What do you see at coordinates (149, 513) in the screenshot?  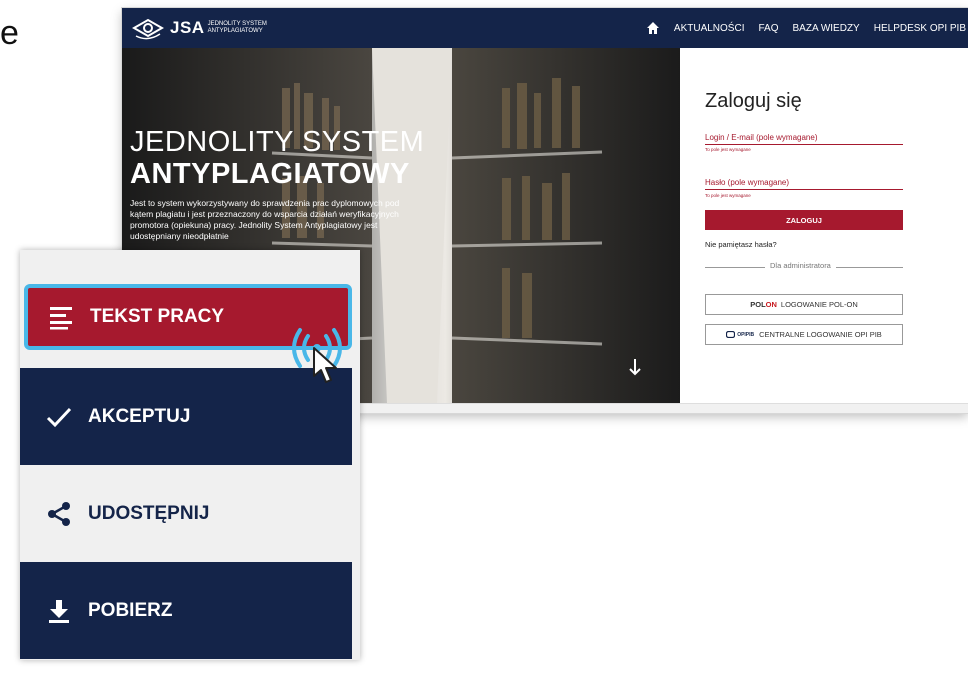 I see `menu-label-udostepnij: UDOSTĘPNIJ` at bounding box center [149, 513].